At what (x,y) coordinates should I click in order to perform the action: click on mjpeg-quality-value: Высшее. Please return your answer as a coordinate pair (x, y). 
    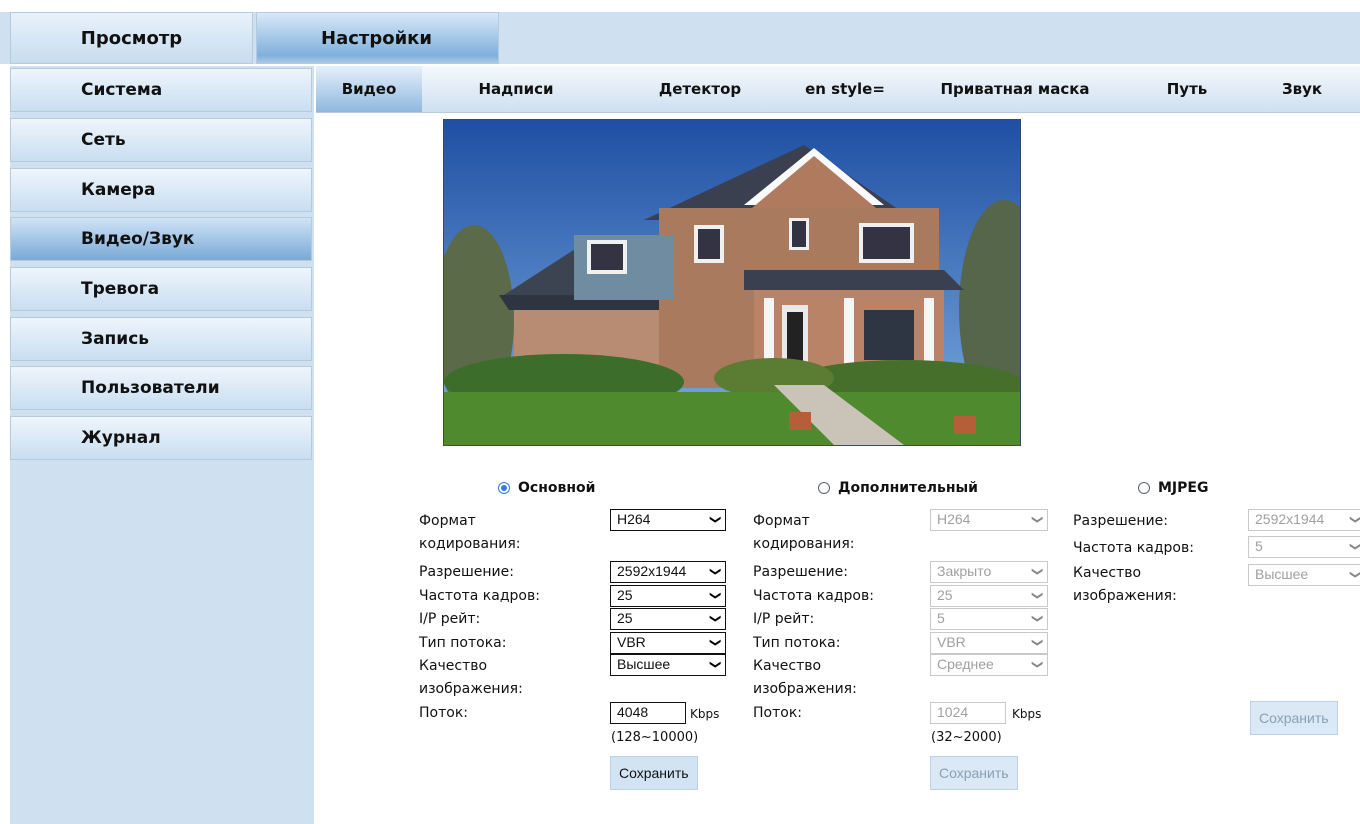
    Looking at the image, I should click on (1282, 574).